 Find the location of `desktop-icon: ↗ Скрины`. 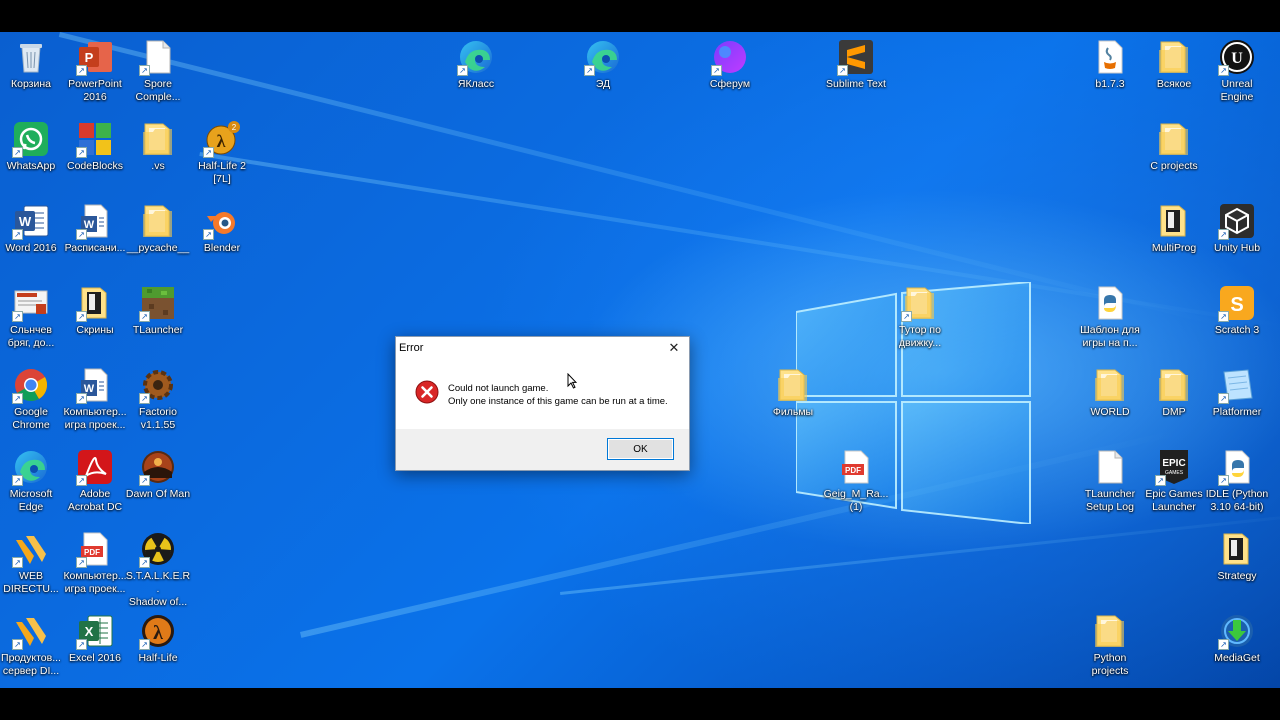

desktop-icon: ↗ Скрины is located at coordinates (95, 310).